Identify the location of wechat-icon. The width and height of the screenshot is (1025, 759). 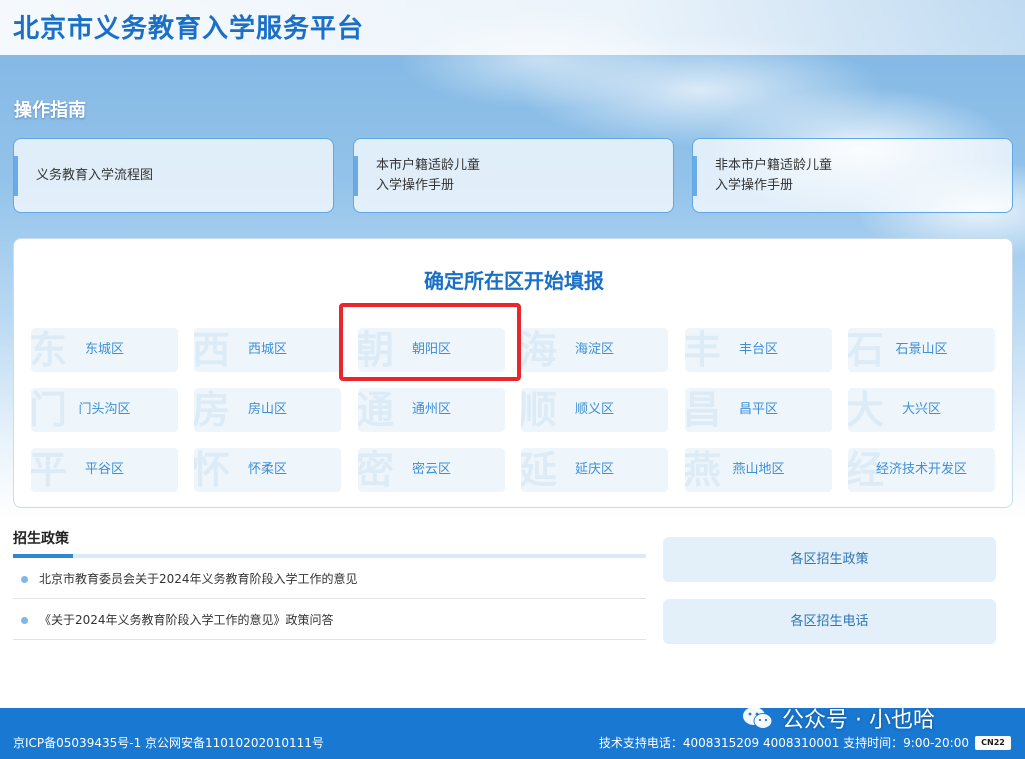
(758, 718).